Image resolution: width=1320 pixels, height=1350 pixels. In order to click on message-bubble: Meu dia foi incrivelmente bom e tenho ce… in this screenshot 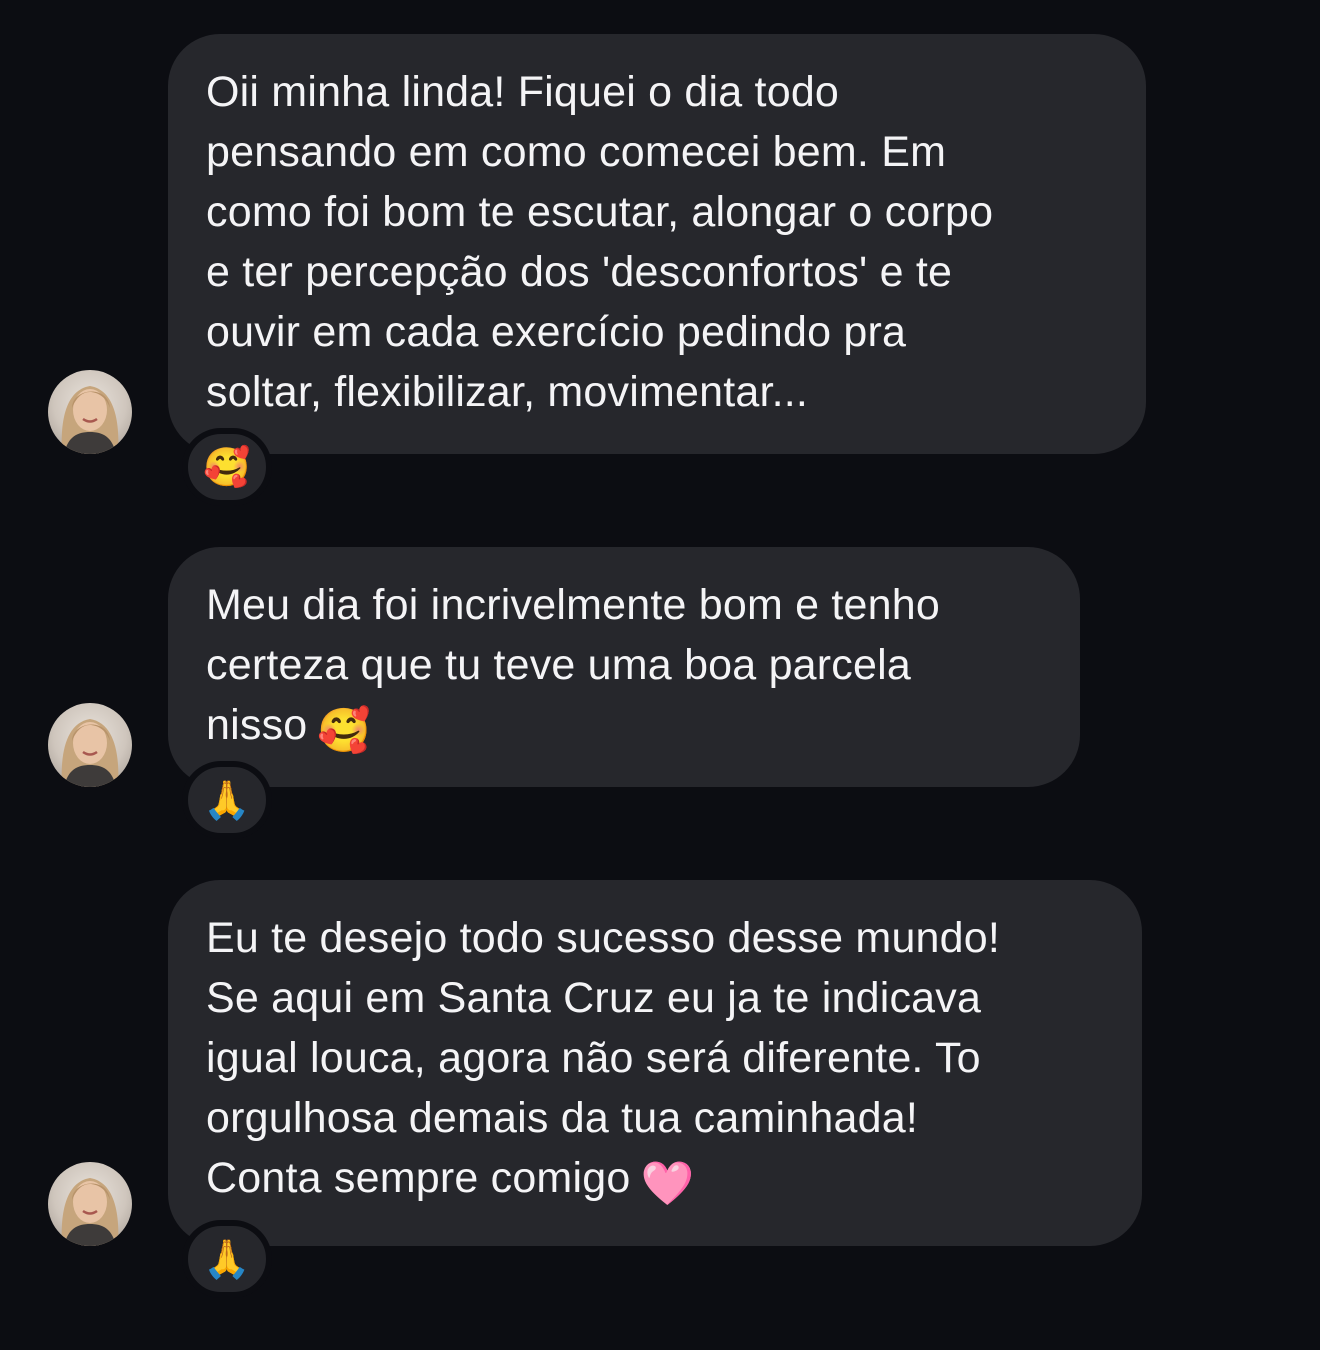, I will do `click(624, 667)`.